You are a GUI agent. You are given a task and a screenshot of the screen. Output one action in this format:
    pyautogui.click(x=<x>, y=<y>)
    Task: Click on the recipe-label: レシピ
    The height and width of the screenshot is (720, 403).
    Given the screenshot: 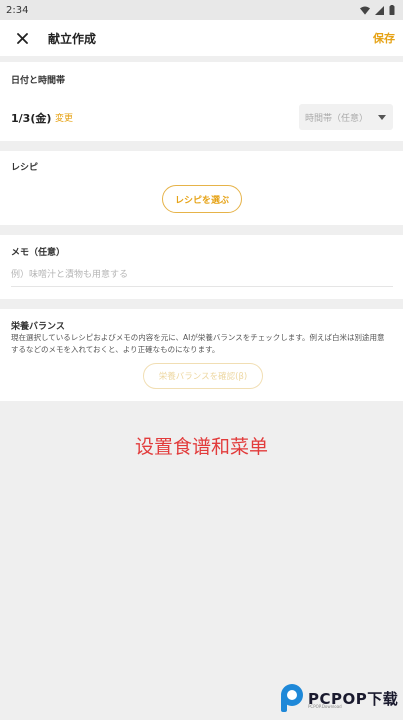 What is the action you would take?
    pyautogui.click(x=25, y=168)
    